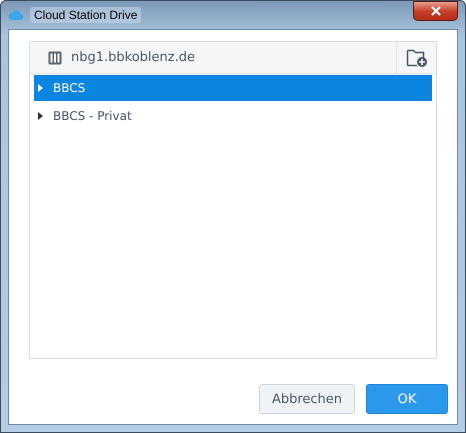 The height and width of the screenshot is (433, 466). I want to click on window-title: Cloud Station Drive, so click(86, 15).